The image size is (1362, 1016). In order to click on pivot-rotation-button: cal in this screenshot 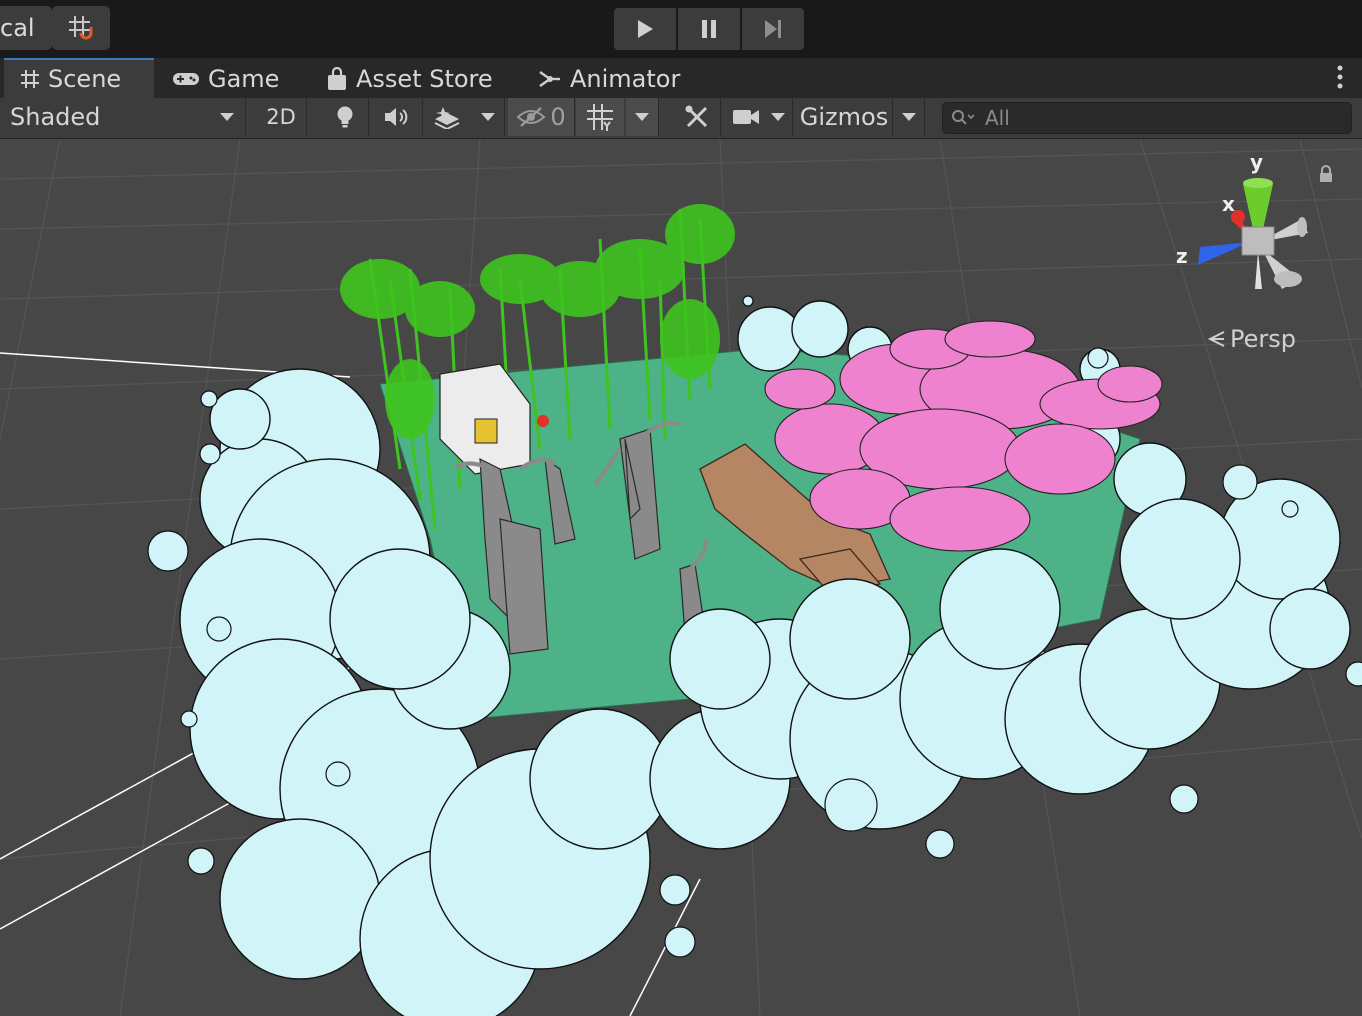, I will do `click(26, 28)`.